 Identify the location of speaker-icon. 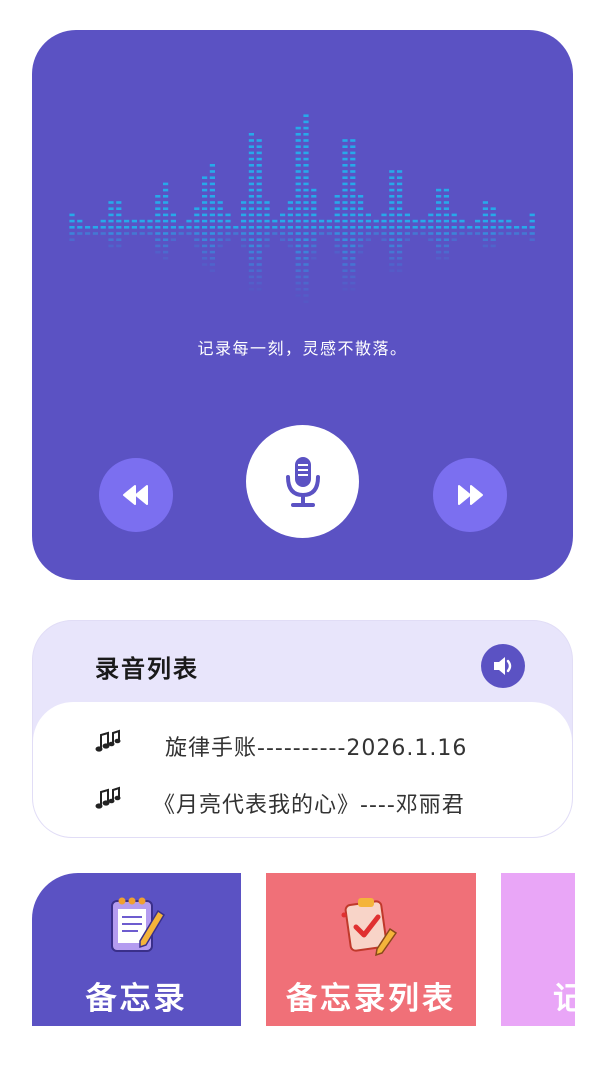
(503, 666).